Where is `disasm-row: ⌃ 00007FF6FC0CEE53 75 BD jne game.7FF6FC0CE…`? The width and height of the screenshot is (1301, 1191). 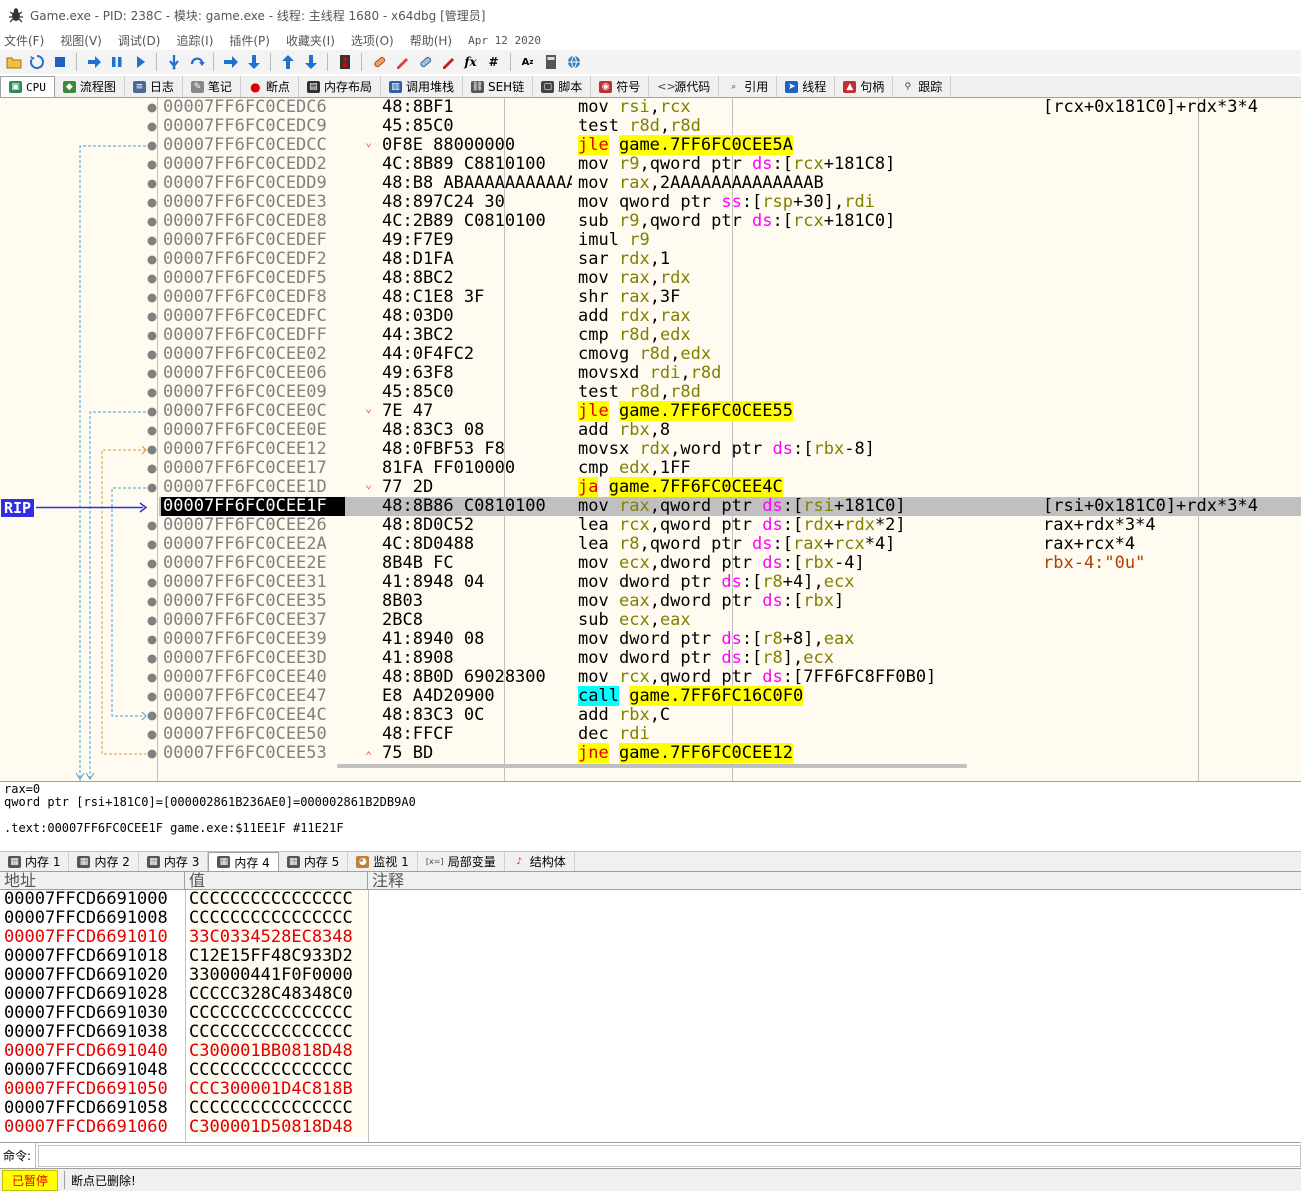 disasm-row: ⌃ 00007FF6FC0CEE53 75 BD jne game.7FF6FC0CE… is located at coordinates (730, 753).